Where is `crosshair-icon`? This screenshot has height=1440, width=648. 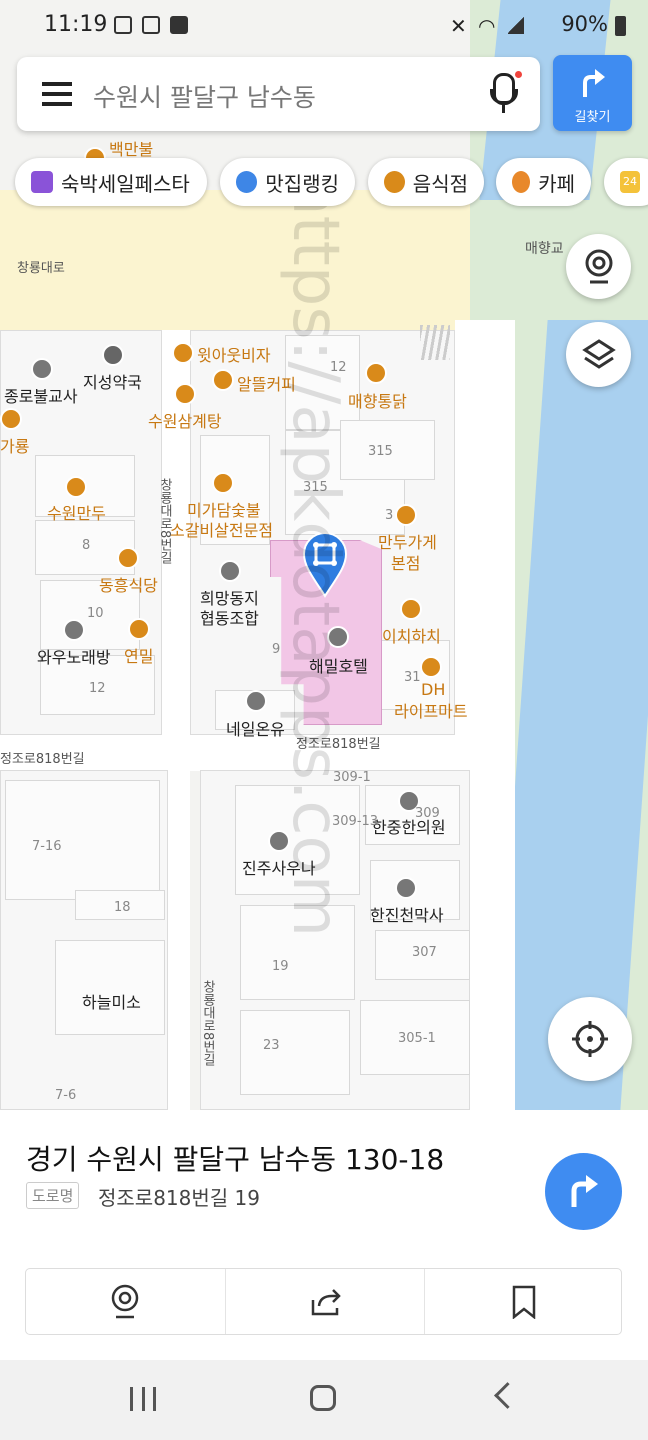 crosshair-icon is located at coordinates (590, 1039).